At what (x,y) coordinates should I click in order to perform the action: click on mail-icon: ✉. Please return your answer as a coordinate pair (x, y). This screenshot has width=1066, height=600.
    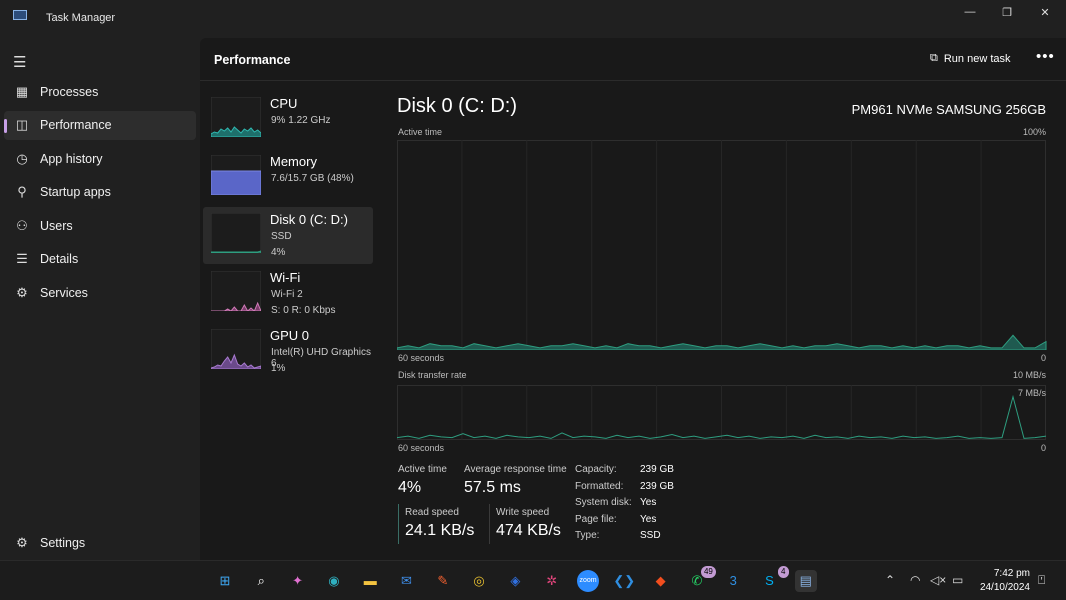
    Looking at the image, I should click on (407, 581).